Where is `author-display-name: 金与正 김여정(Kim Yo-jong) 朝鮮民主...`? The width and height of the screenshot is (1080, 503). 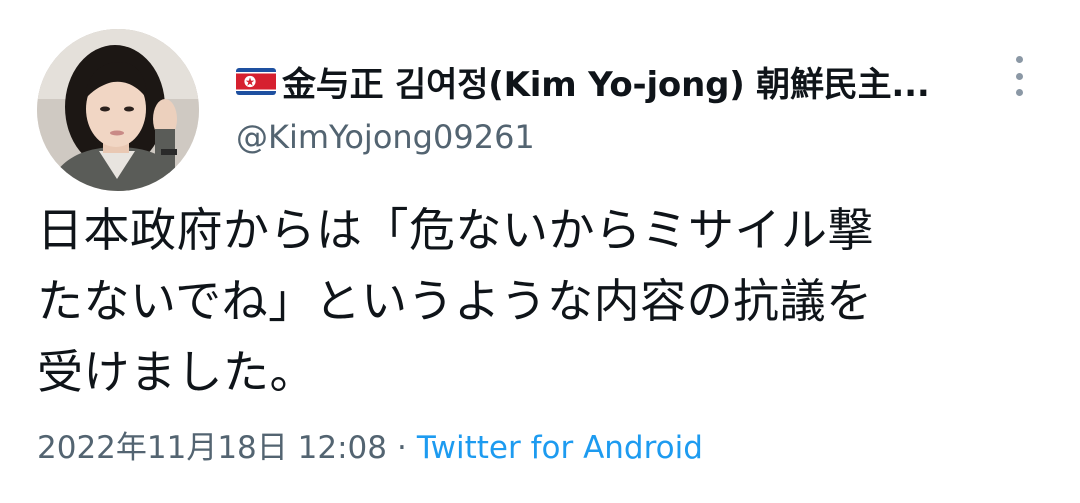
author-display-name: 金与正 김여정(Kim Yo-jong) 朝鮮民主... is located at coordinates (606, 81).